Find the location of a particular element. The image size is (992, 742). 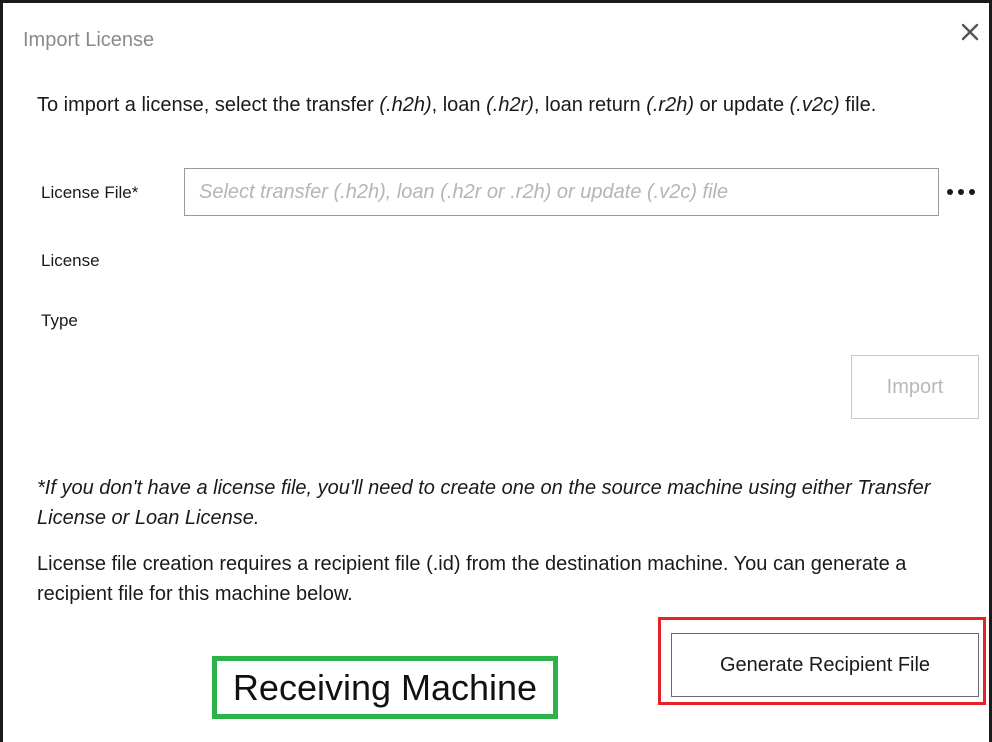

license-label: License is located at coordinates (70, 260).